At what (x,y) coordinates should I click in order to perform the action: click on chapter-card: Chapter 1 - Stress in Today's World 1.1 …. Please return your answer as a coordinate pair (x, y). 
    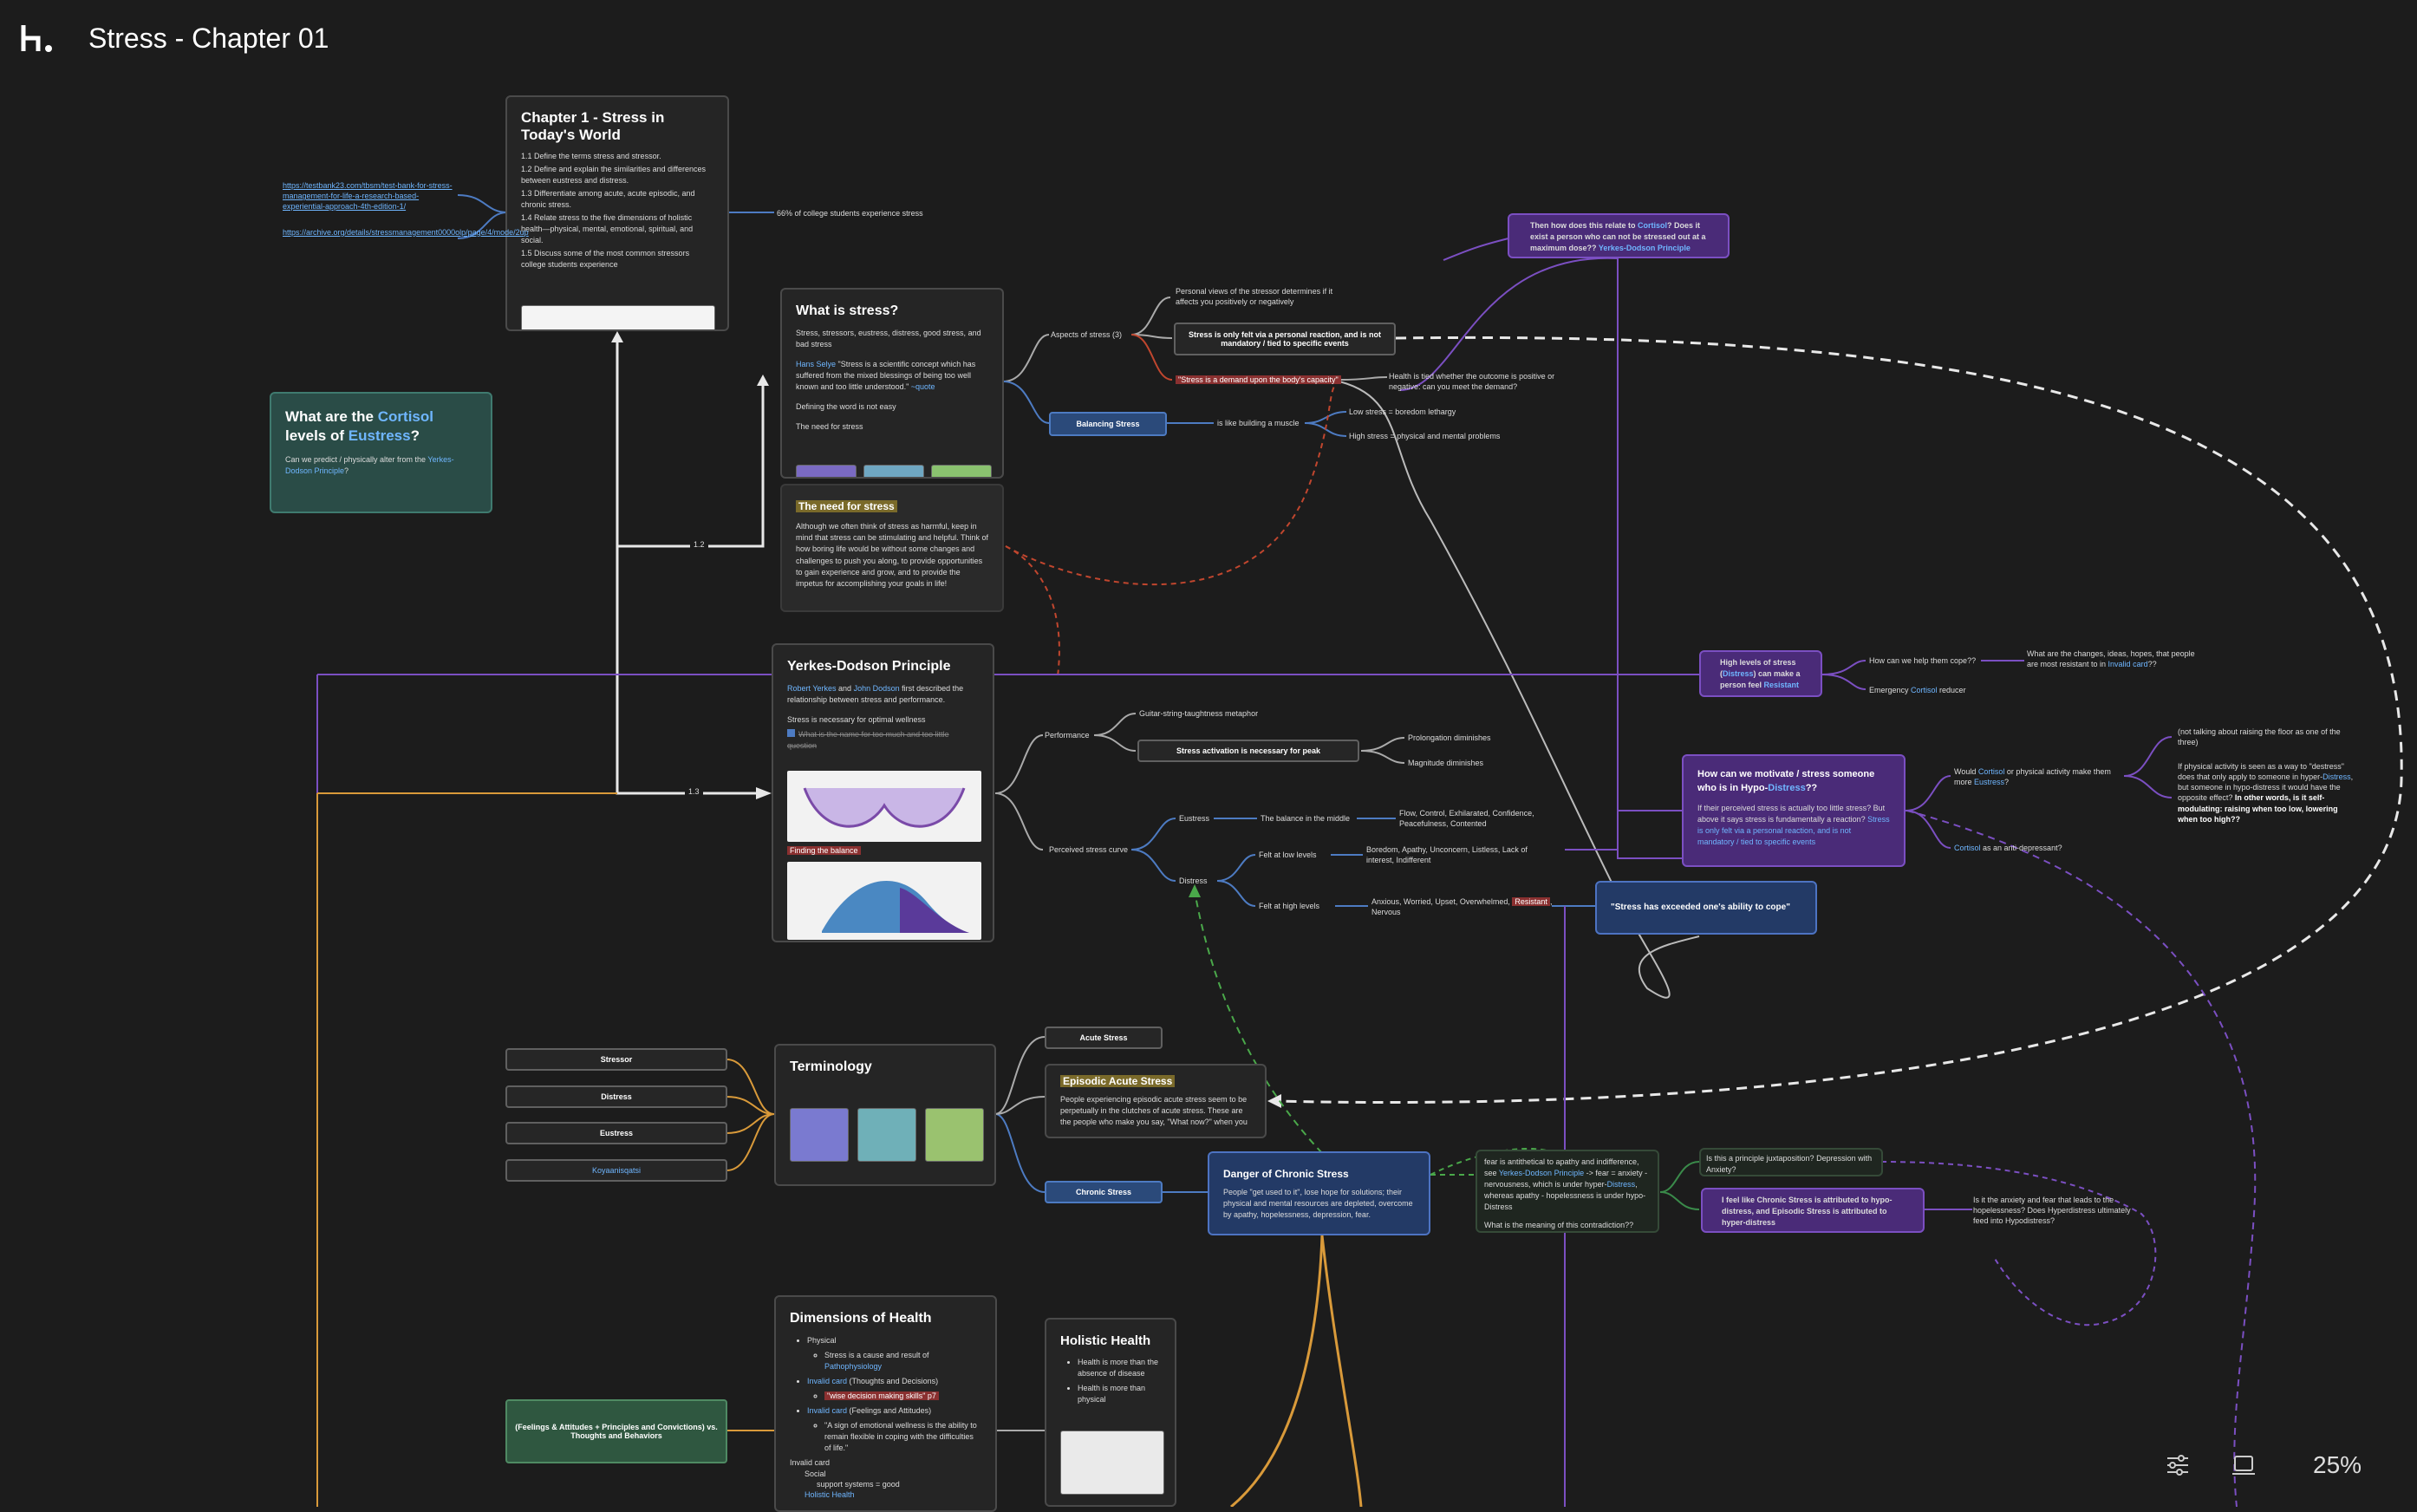
    Looking at the image, I should click on (617, 213).